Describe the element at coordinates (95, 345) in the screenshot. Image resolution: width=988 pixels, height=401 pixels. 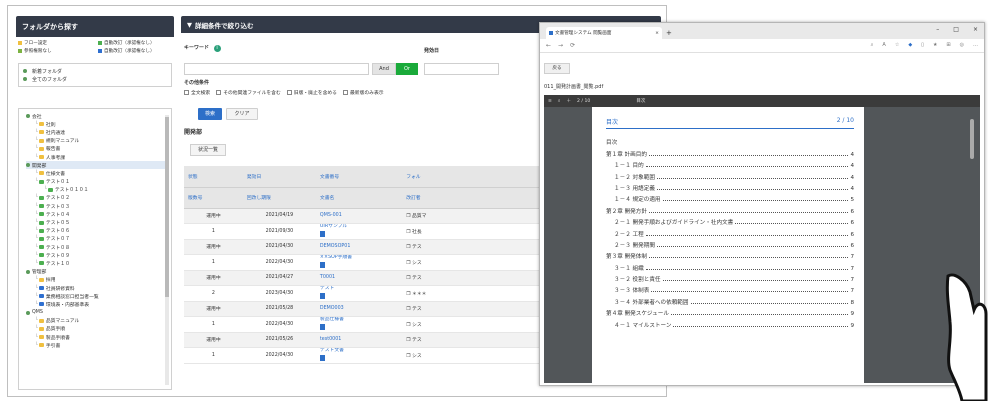
I see `tree-item: └ 手引書` at that location.